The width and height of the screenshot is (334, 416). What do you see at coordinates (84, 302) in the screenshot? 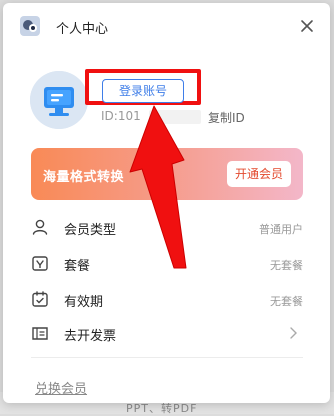
I see `menu-item-label: 有效期` at bounding box center [84, 302].